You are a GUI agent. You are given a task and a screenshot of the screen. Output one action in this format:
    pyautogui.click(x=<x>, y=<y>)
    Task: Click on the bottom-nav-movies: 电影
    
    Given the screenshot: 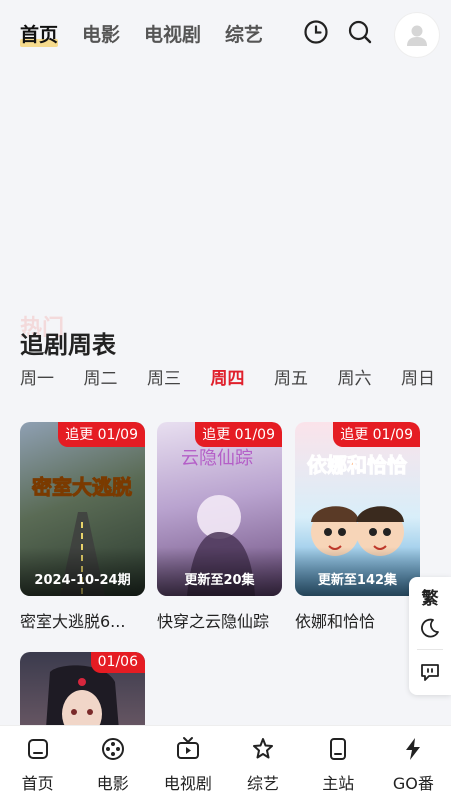 What is the action you would take?
    pyautogui.click(x=113, y=768)
    